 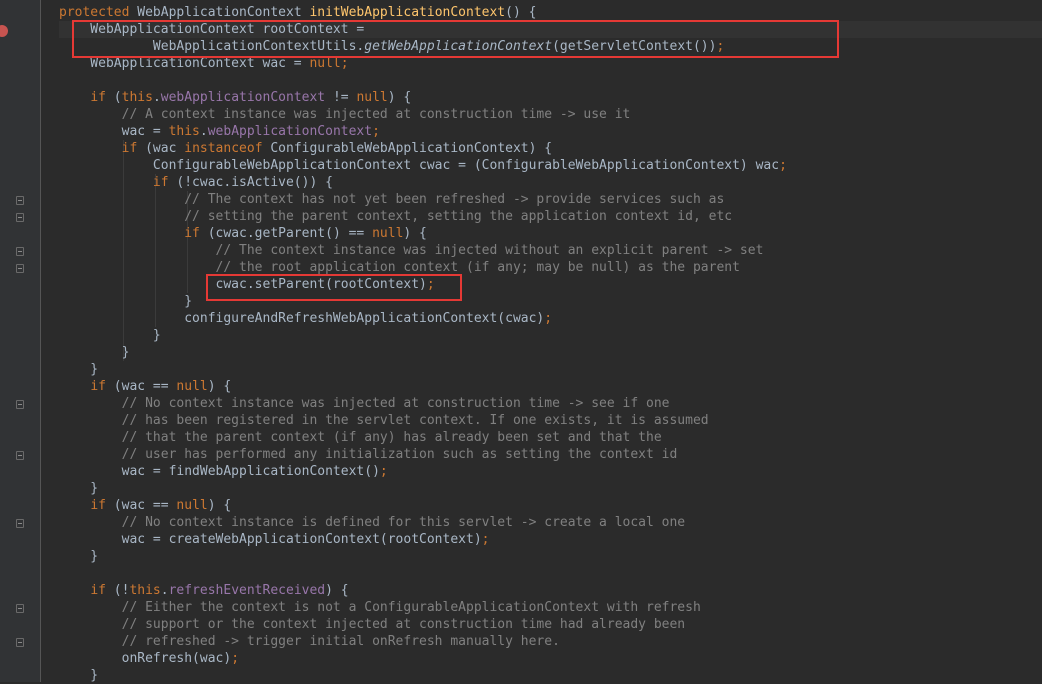 I want to click on code-token: wac = findWebApplicationContext(), so click(x=219, y=471).